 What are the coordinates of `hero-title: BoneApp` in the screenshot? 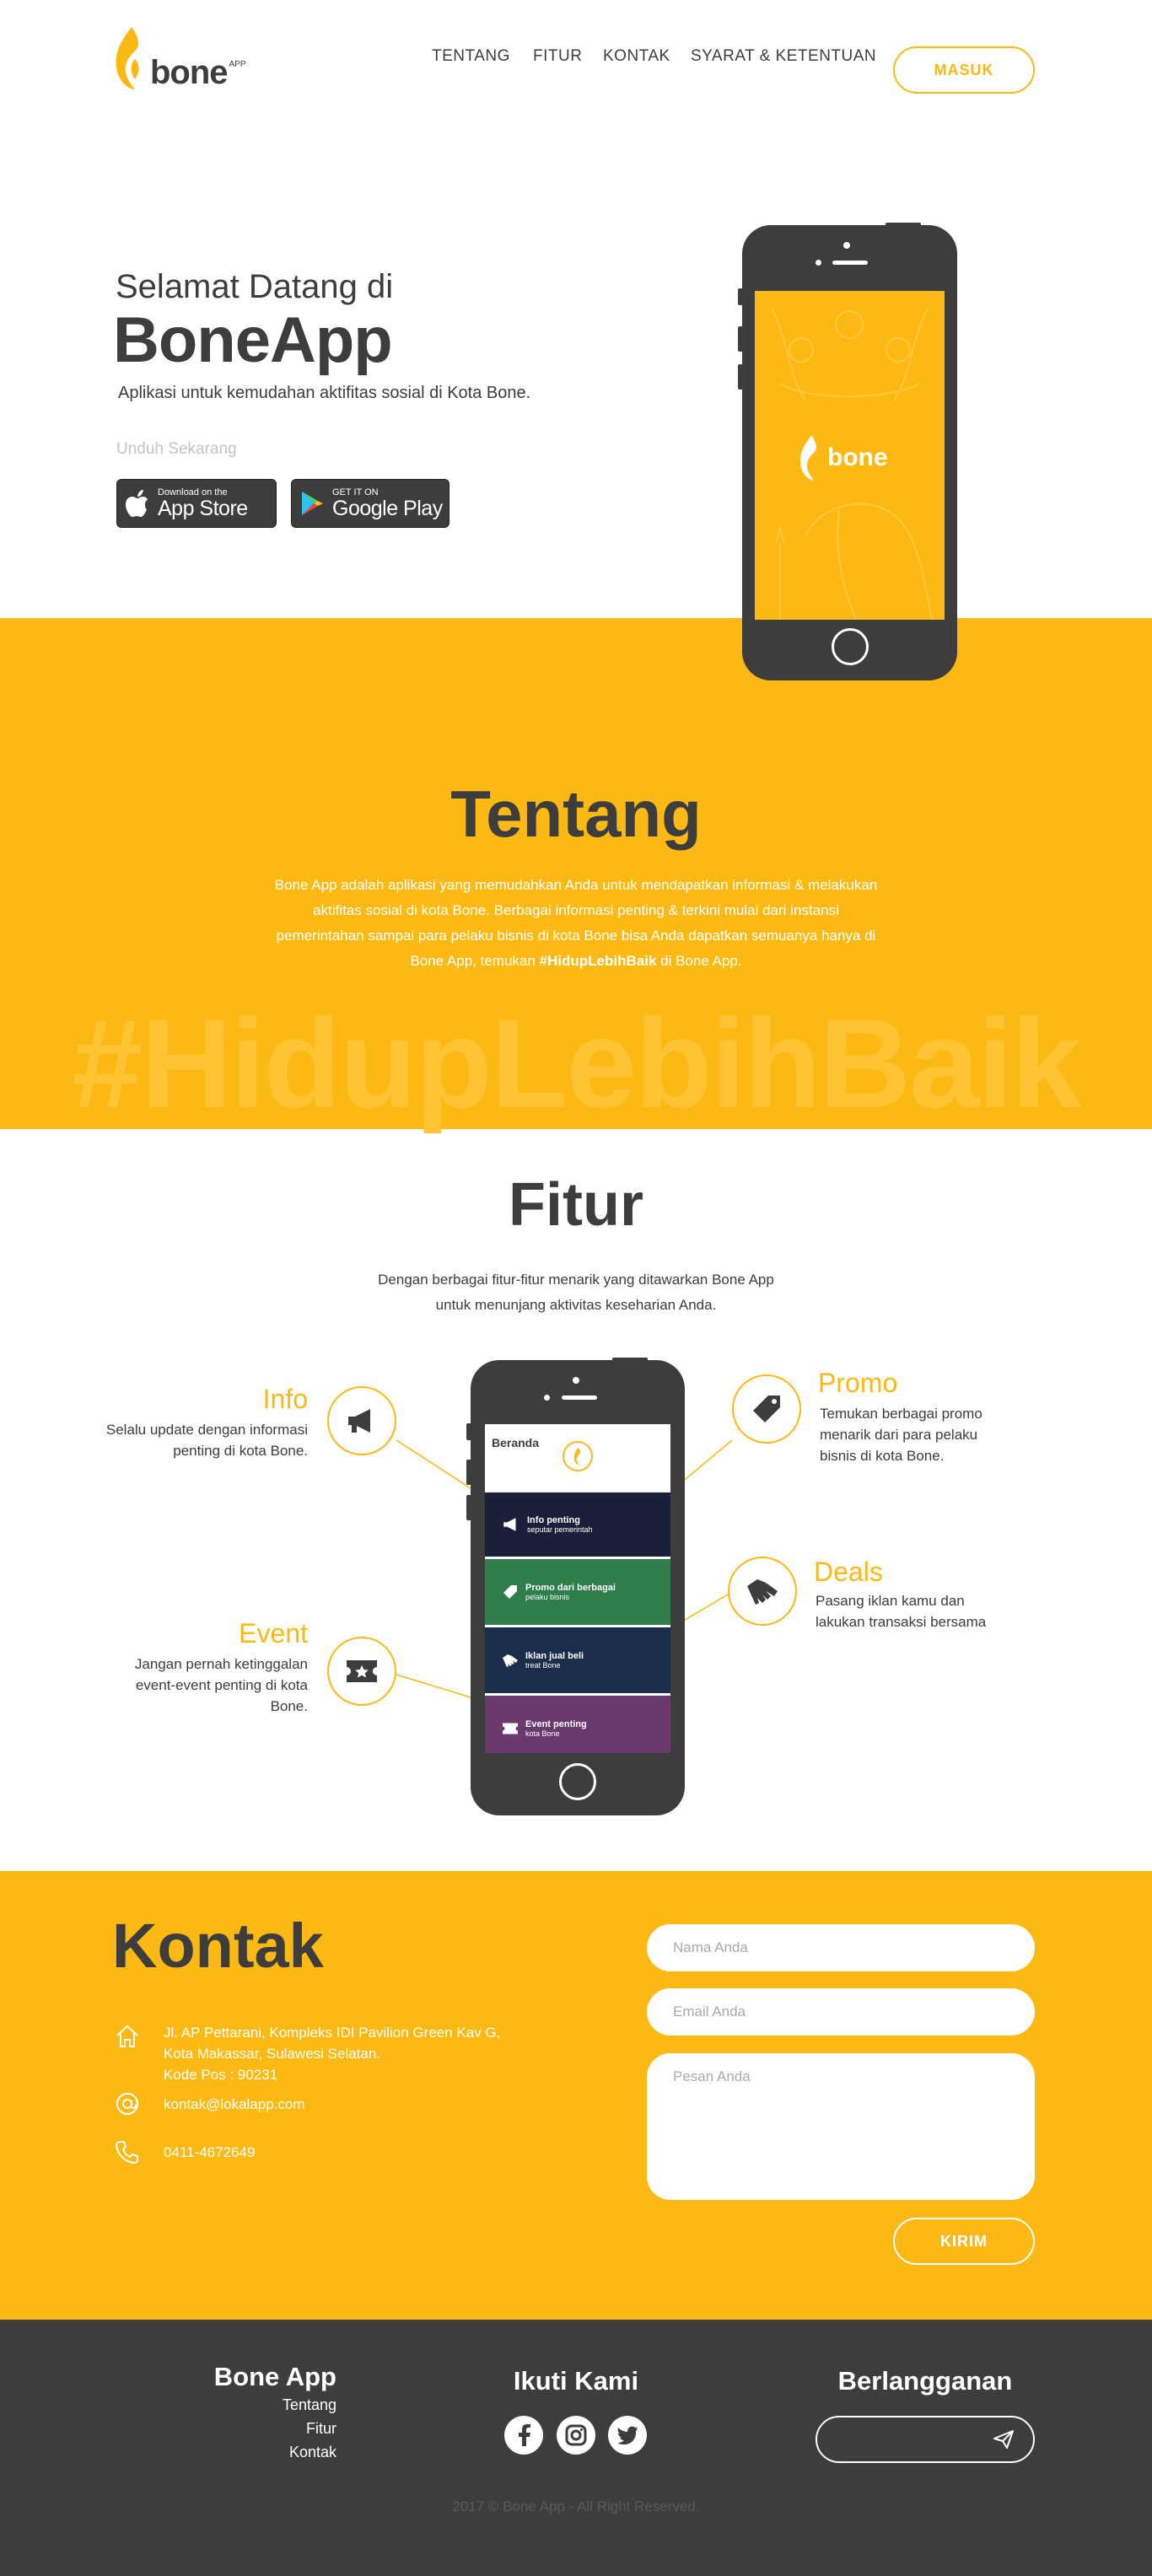 It's located at (253, 340).